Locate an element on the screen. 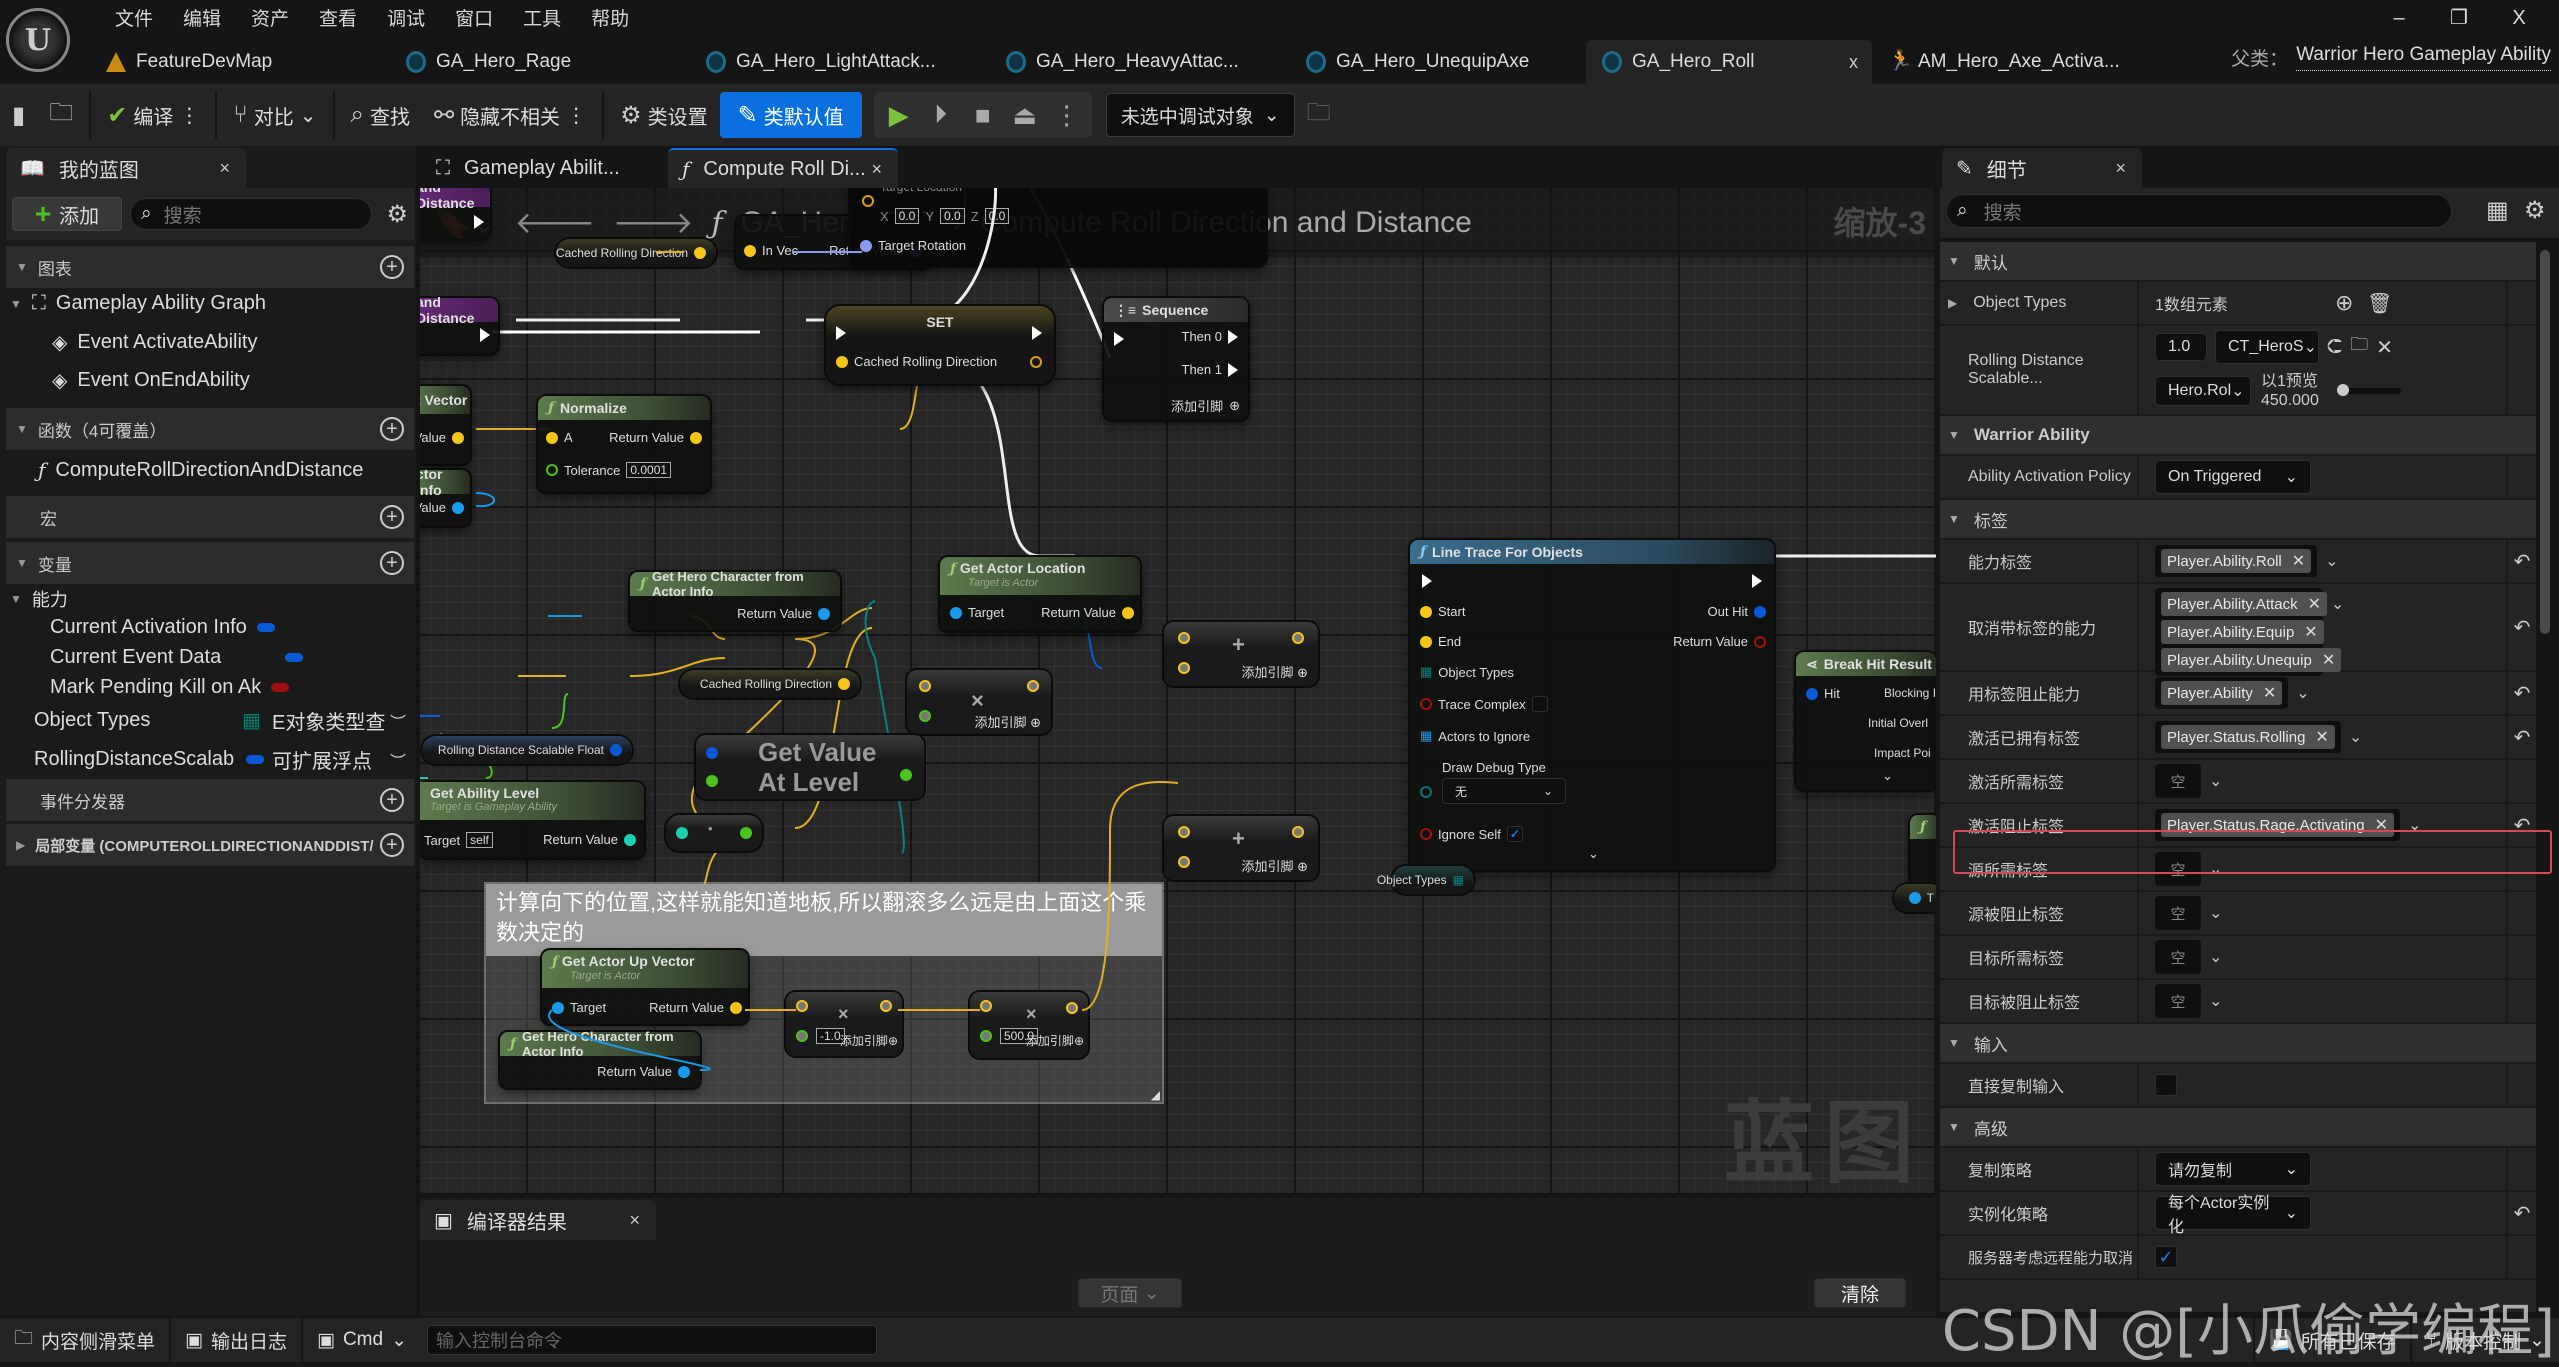 Image resolution: width=2559 pixels, height=1367 pixels. variable-rolling-distance: RollingDistanceScalab可扩展浮点︶ is located at coordinates (224, 759).